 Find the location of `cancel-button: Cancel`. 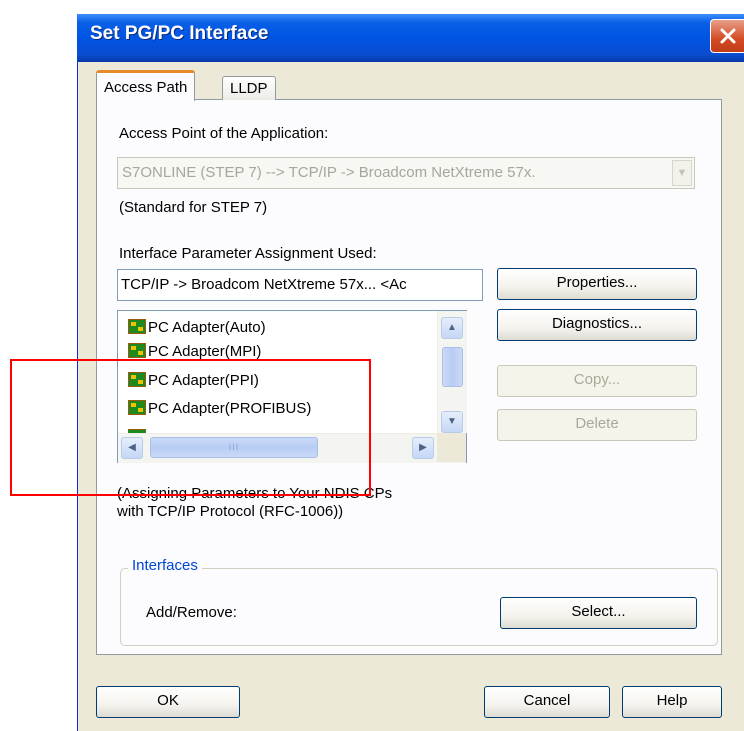

cancel-button: Cancel is located at coordinates (547, 702).